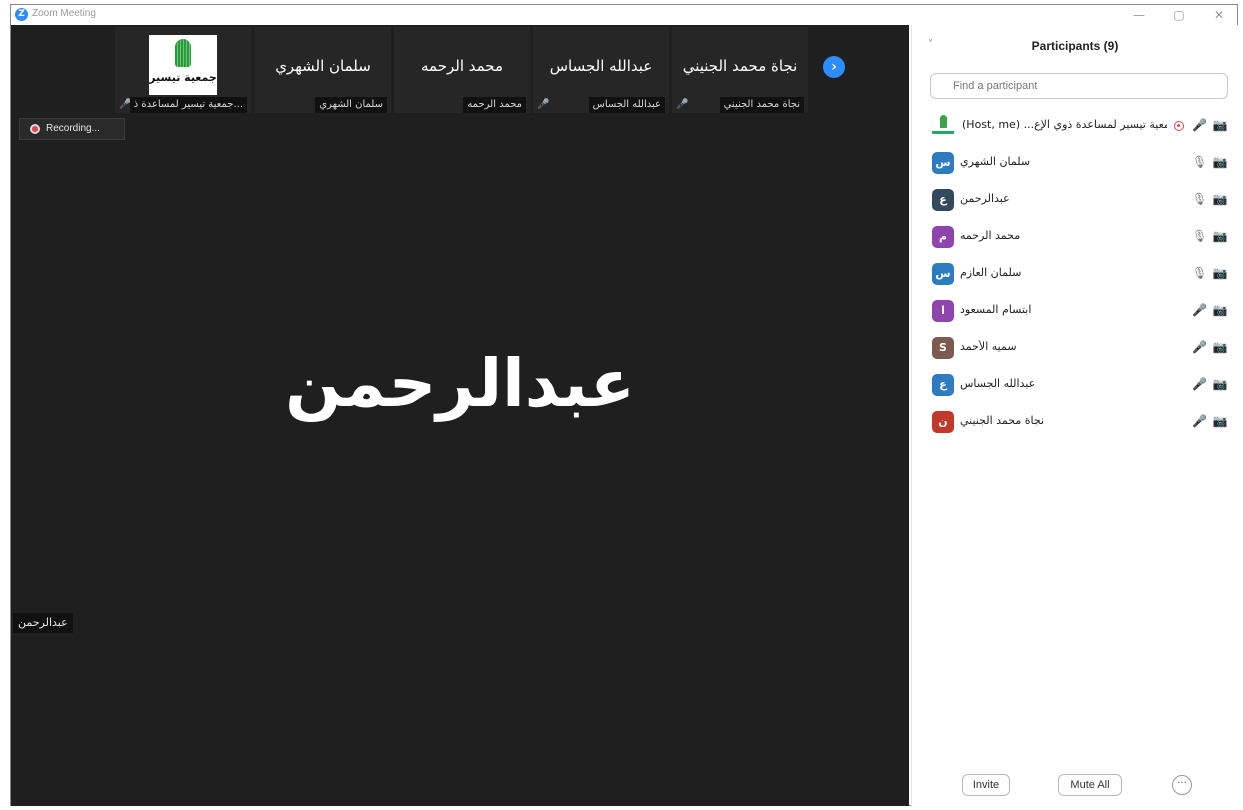 Image resolution: width=1243 pixels, height=810 pixels. What do you see at coordinates (988, 346) in the screenshot?
I see `participant-name: سميه الأحمد` at bounding box center [988, 346].